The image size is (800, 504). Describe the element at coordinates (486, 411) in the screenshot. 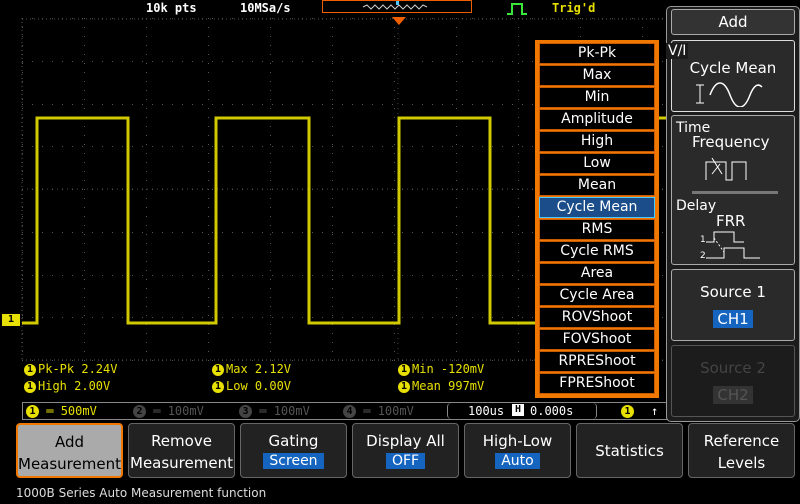

I see `timebase: 100us` at that location.